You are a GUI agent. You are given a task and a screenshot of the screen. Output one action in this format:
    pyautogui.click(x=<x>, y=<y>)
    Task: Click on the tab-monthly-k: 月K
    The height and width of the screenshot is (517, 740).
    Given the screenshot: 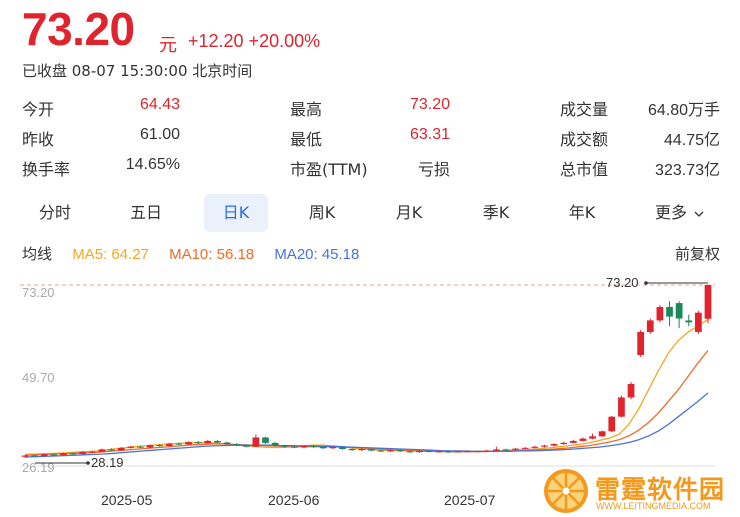 What is the action you would take?
    pyautogui.click(x=409, y=213)
    